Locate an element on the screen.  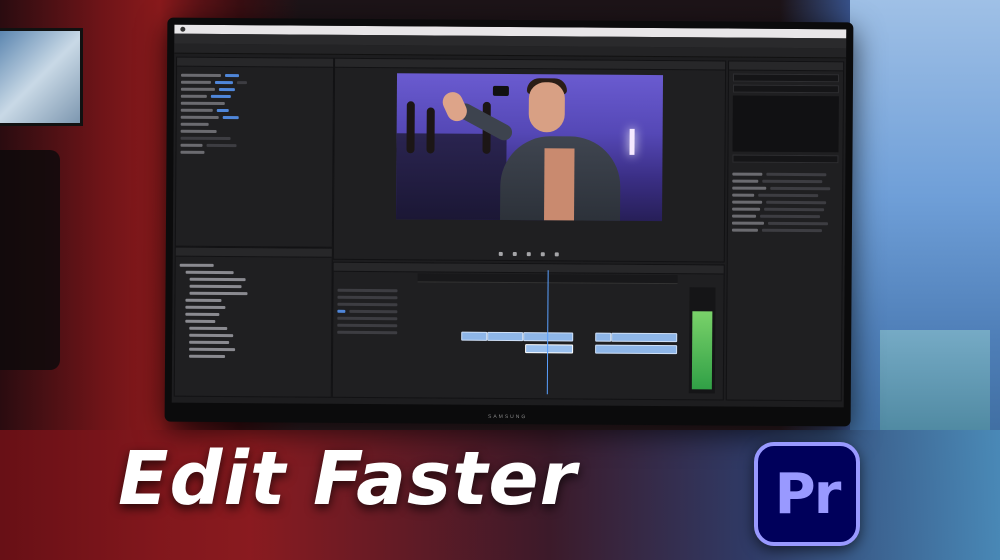
headline-text: Edit Faster is located at coordinates (348, 479).